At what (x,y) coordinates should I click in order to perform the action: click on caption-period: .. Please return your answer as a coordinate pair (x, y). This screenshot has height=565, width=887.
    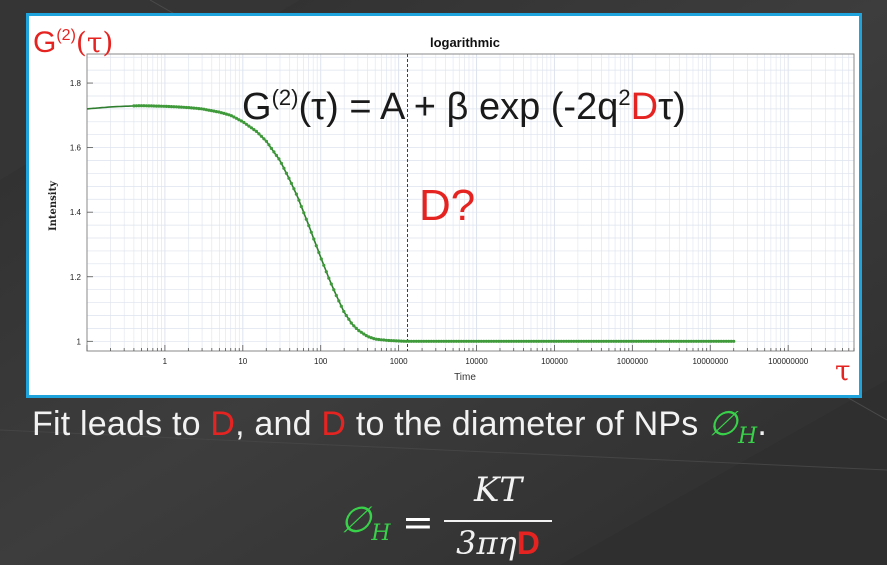
    Looking at the image, I should click on (762, 424).